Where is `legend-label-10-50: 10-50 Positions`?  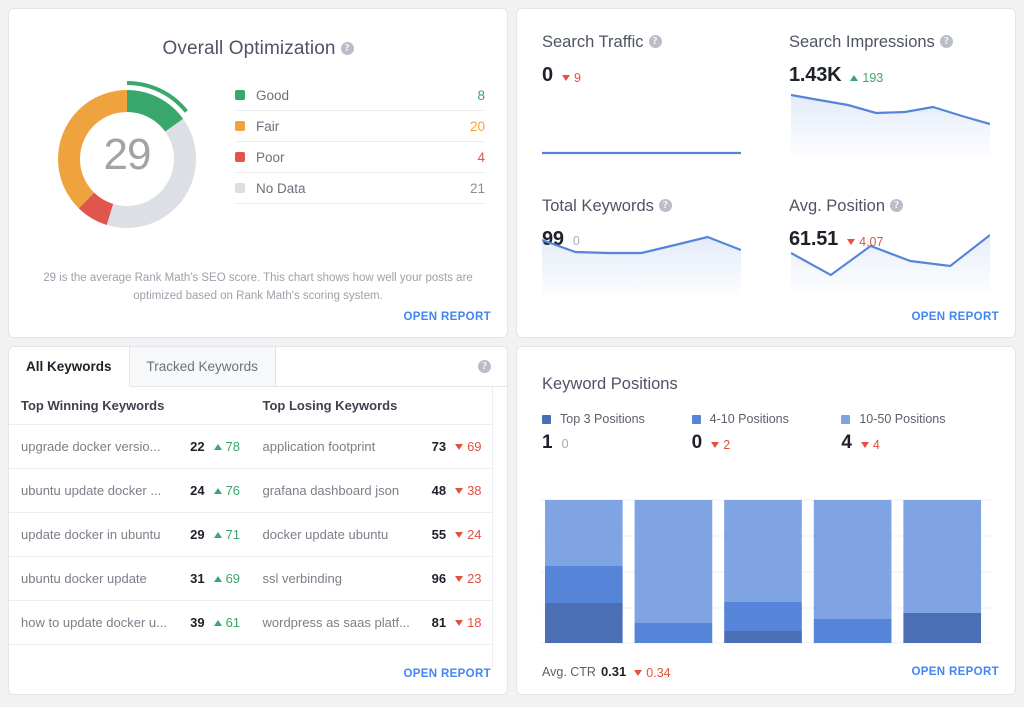
legend-label-10-50: 10-50 Positions is located at coordinates (902, 419).